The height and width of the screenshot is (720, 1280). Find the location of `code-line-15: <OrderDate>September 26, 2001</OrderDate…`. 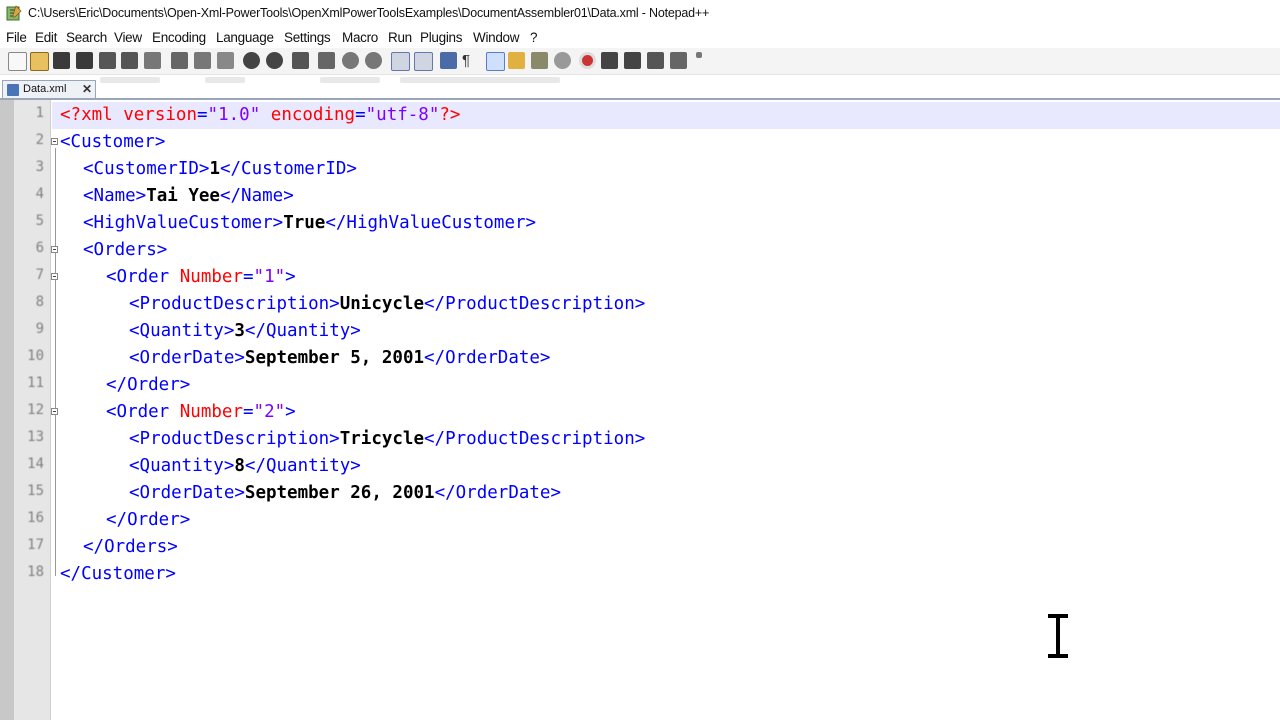

code-line-15: <OrderDate>September 26, 2001</OrderDate… is located at coordinates (345, 493).